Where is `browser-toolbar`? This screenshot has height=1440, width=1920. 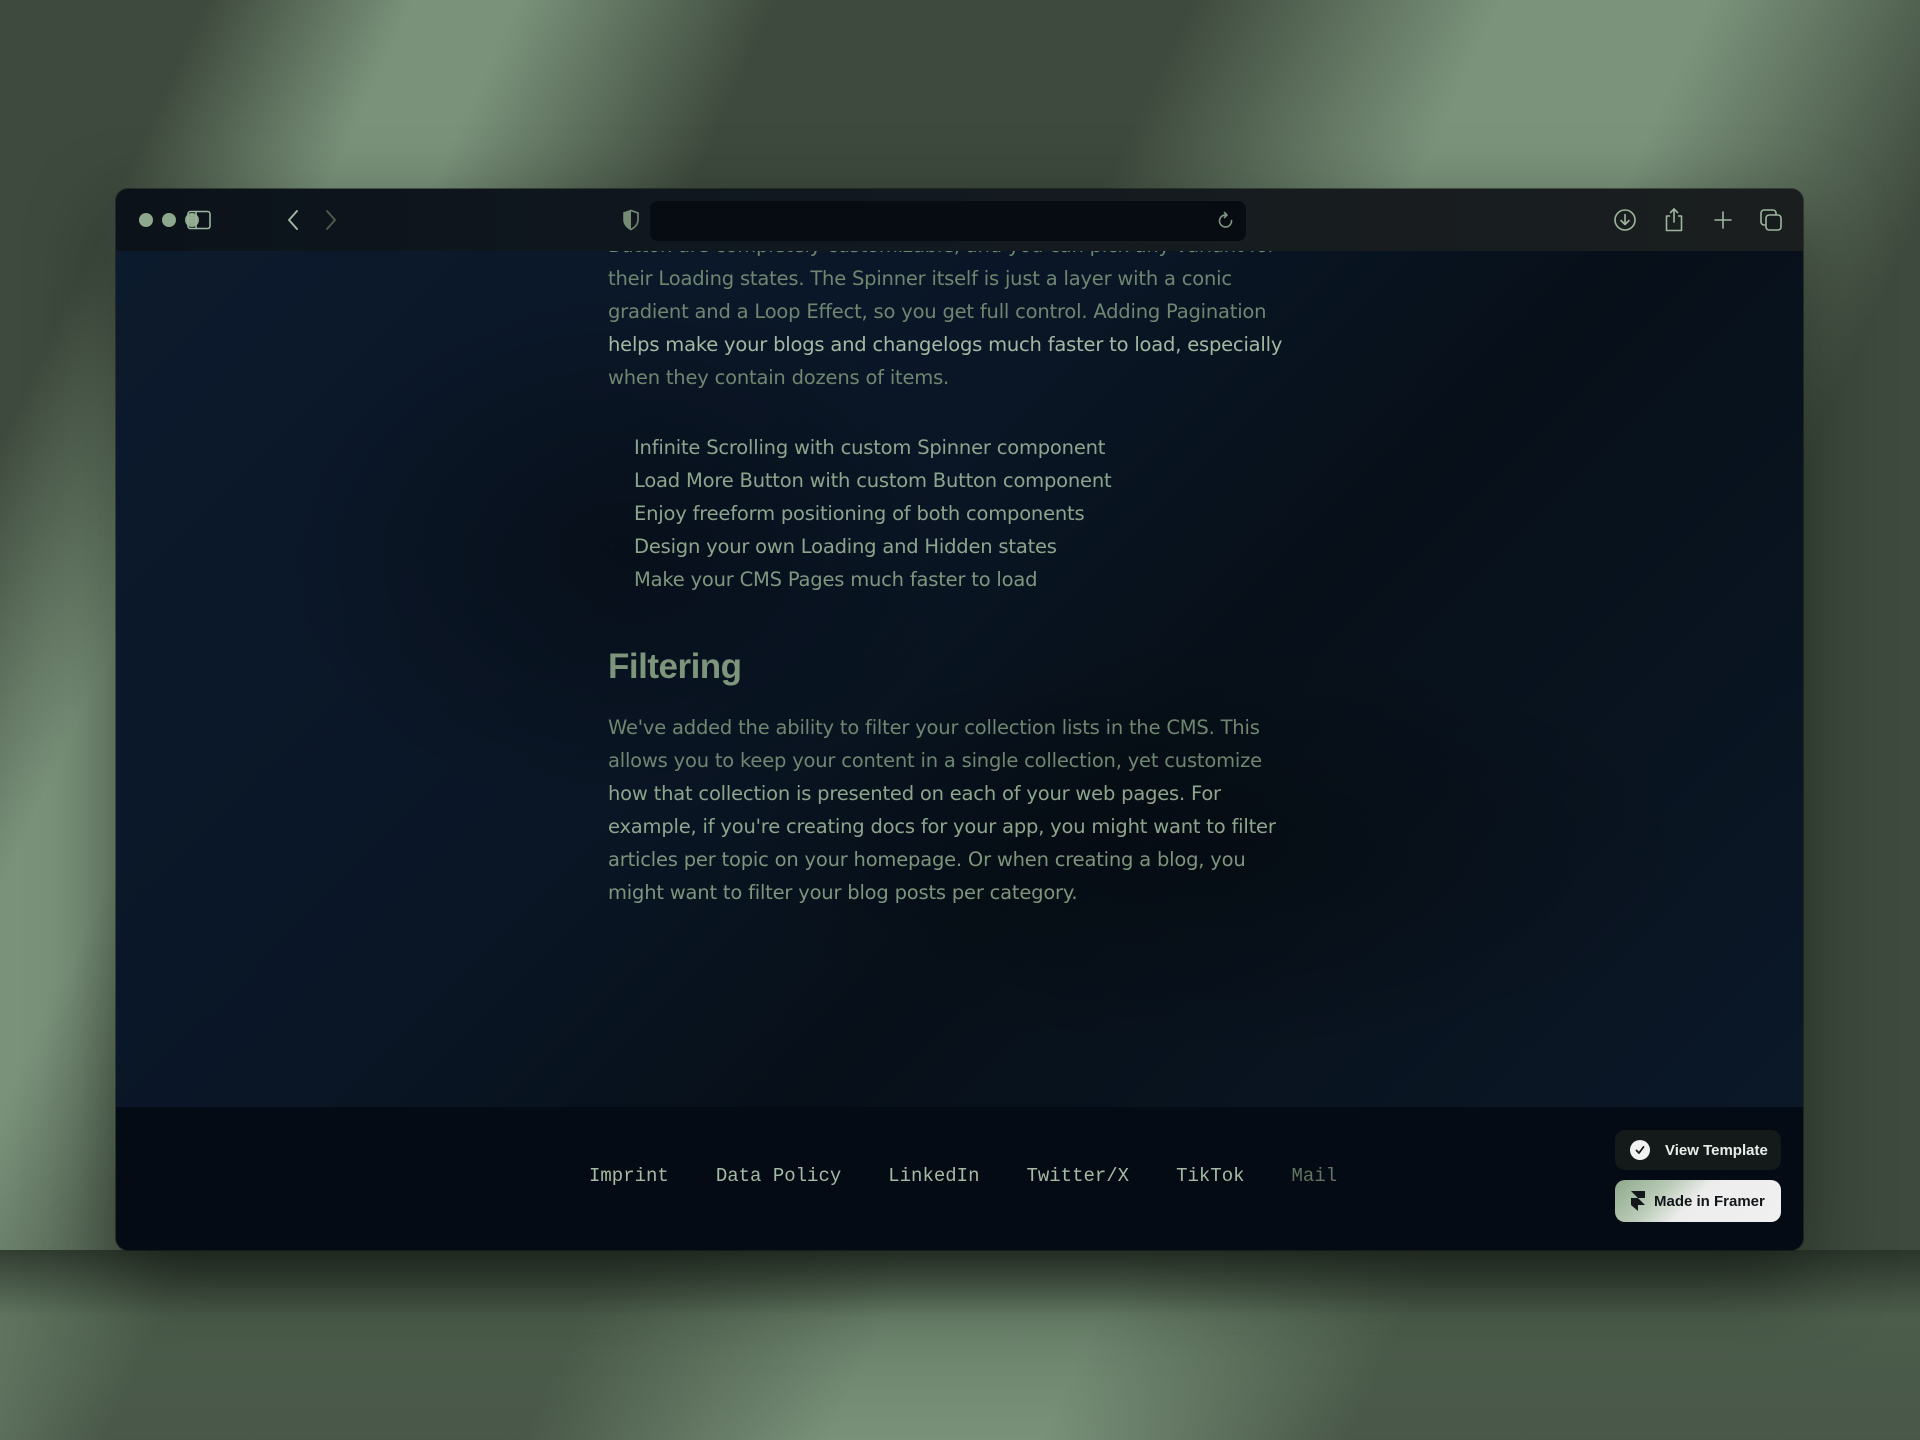
browser-toolbar is located at coordinates (959, 220).